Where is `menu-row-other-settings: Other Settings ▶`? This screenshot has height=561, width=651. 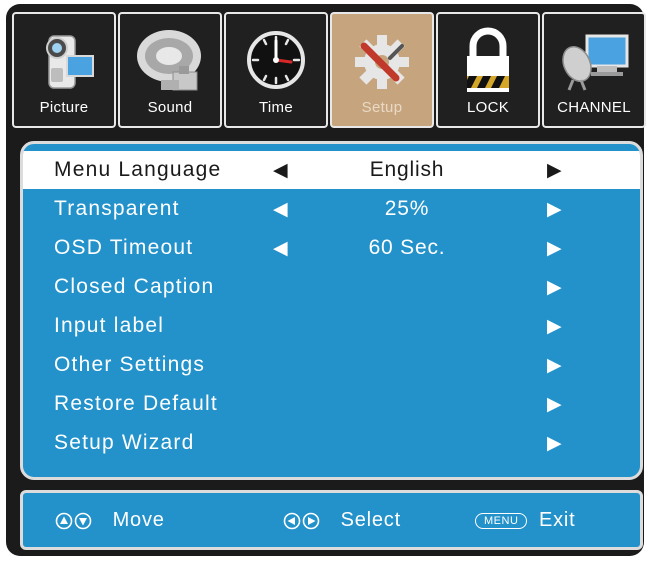
menu-row-other-settings: Other Settings ▶ is located at coordinates (331, 365).